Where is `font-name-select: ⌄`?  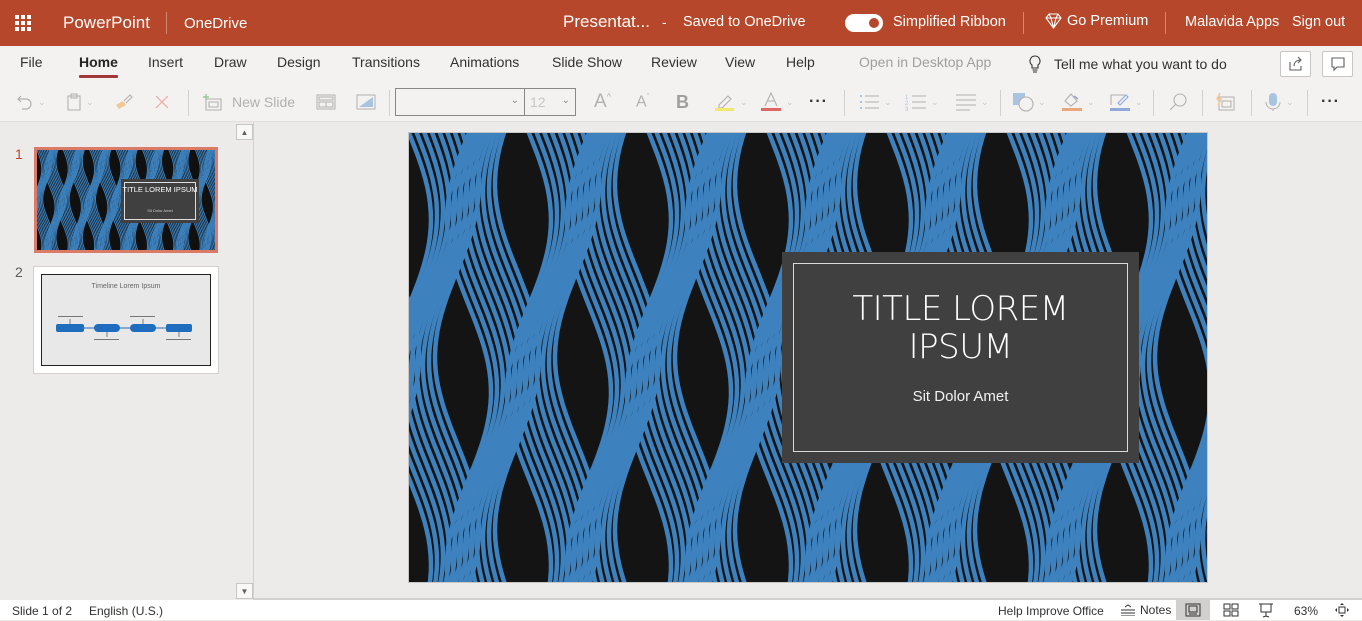
font-name-select: ⌄ is located at coordinates (460, 102).